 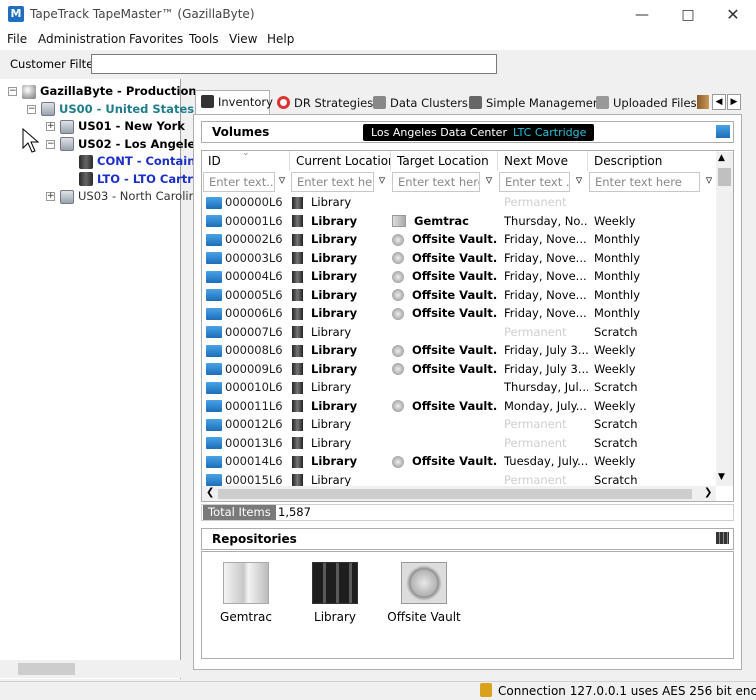 I want to click on tree-node: US01 - New York, so click(x=122, y=126).